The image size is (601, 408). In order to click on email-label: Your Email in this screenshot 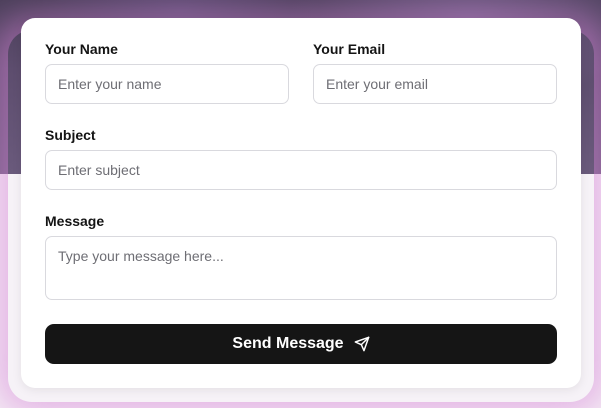, I will do `click(349, 49)`.